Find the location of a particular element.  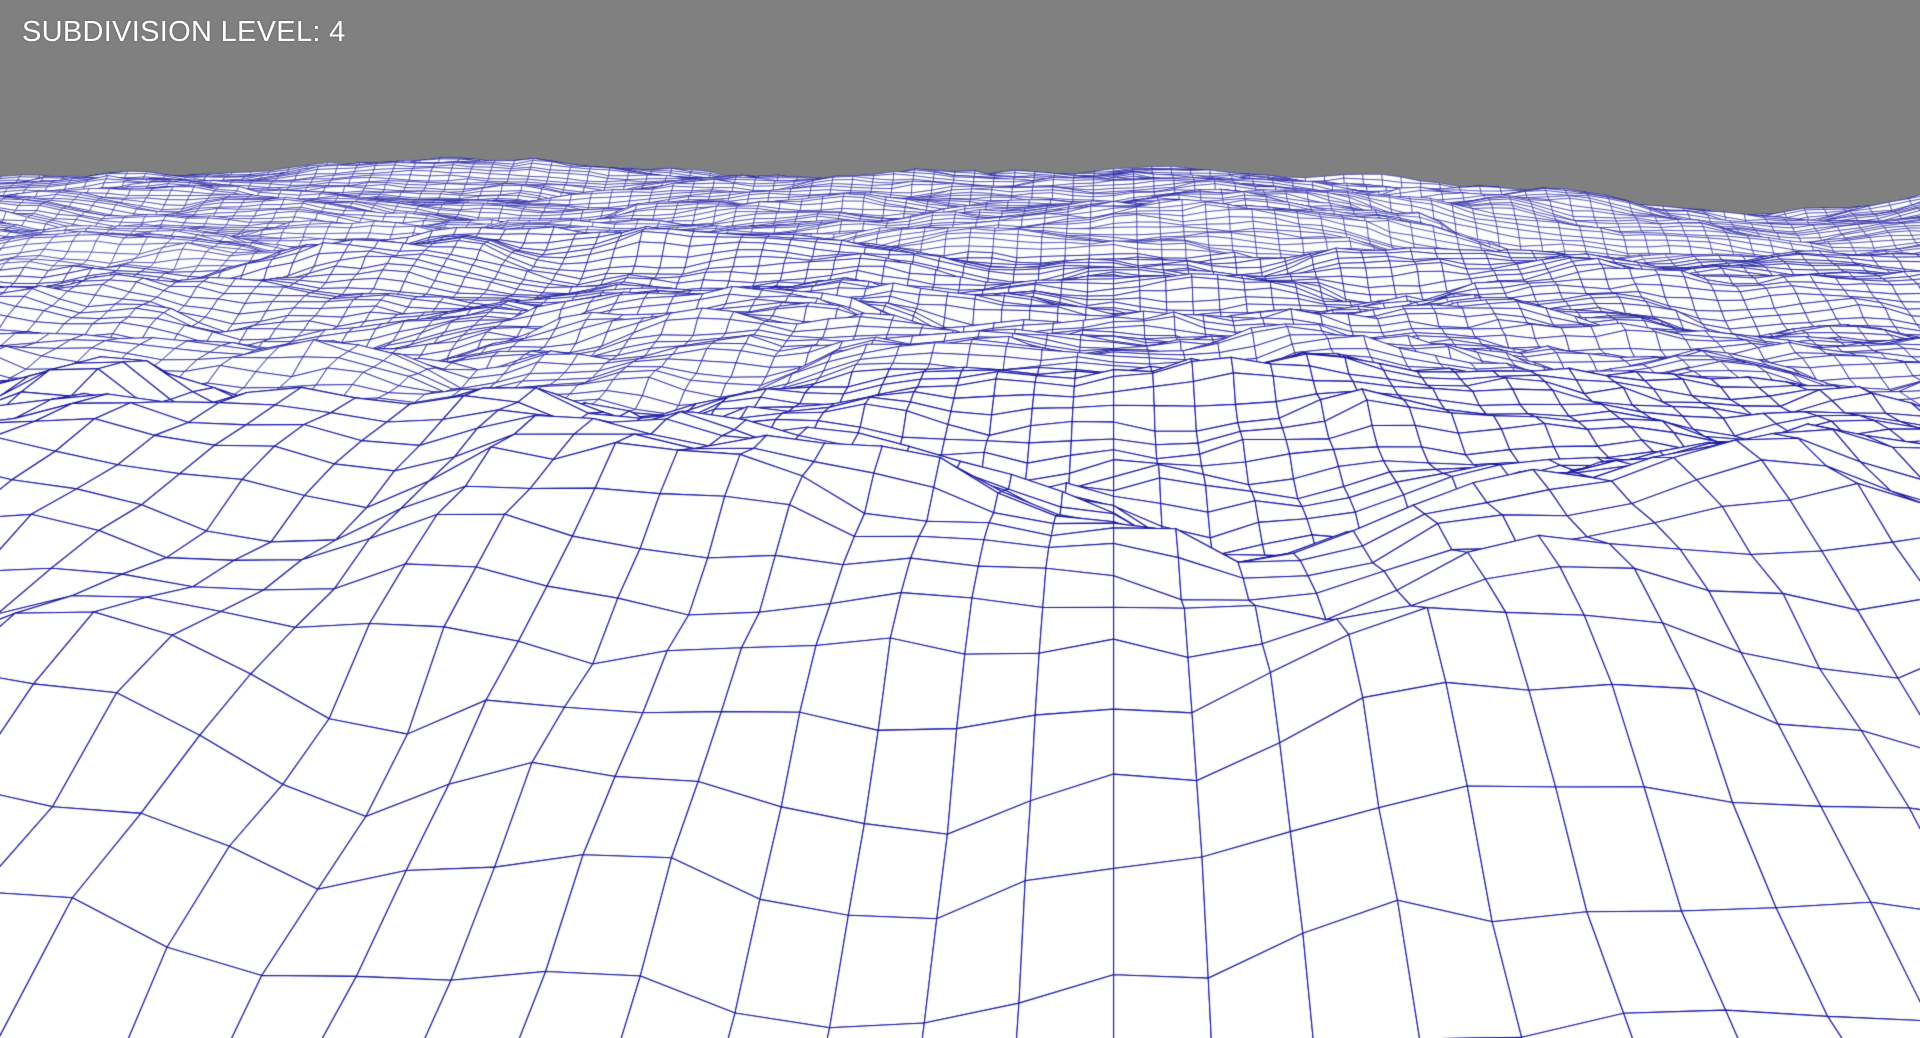

subdivision-level-label: SUBDIVISION LEVEL: 4 is located at coordinates (184, 32).